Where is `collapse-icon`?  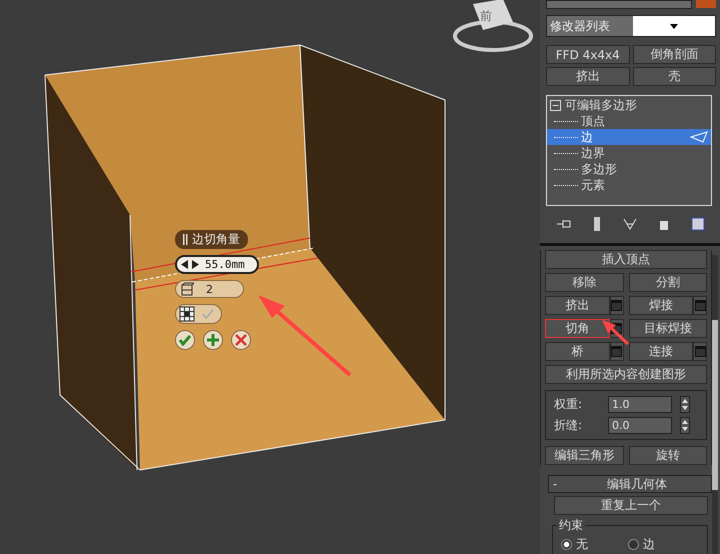 collapse-icon is located at coordinates (555, 105).